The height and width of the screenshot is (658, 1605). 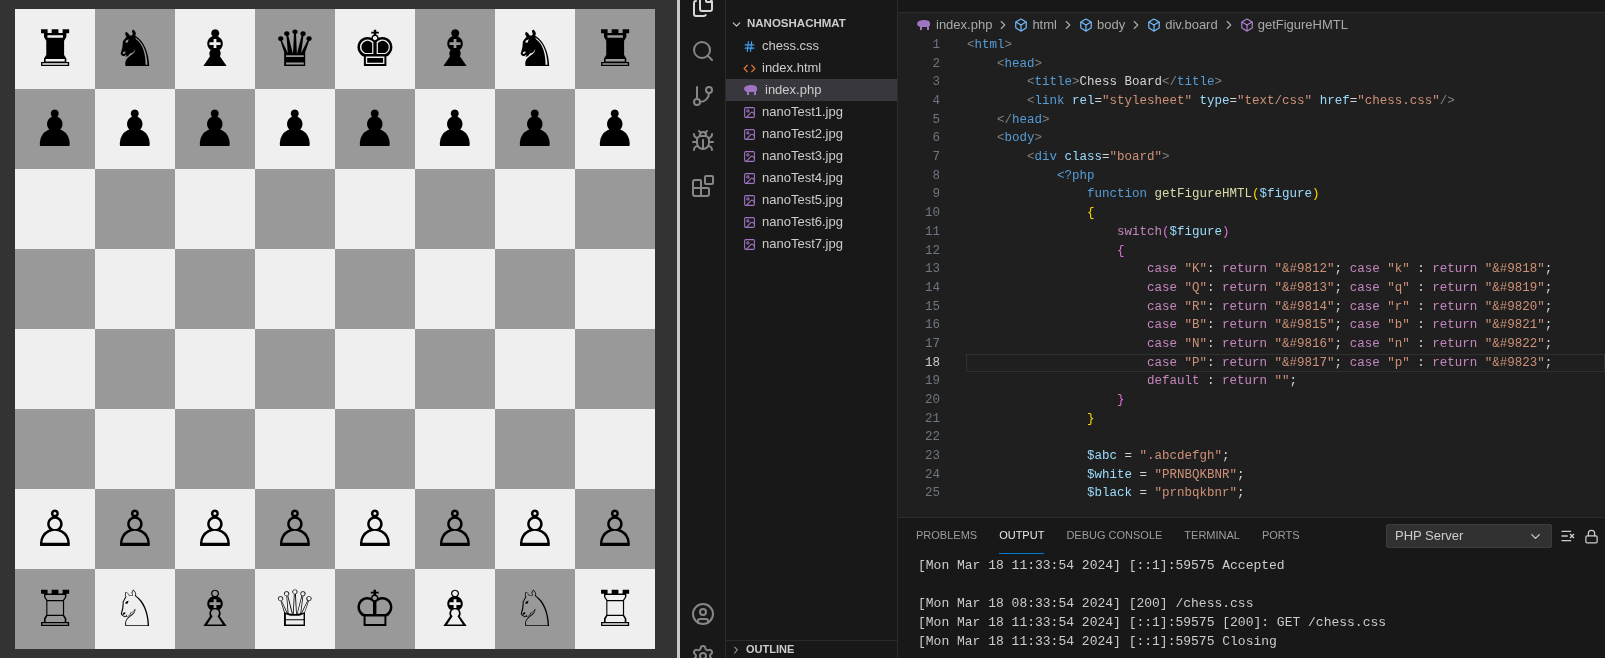 I want to click on line-number: 14, so click(x=932, y=288).